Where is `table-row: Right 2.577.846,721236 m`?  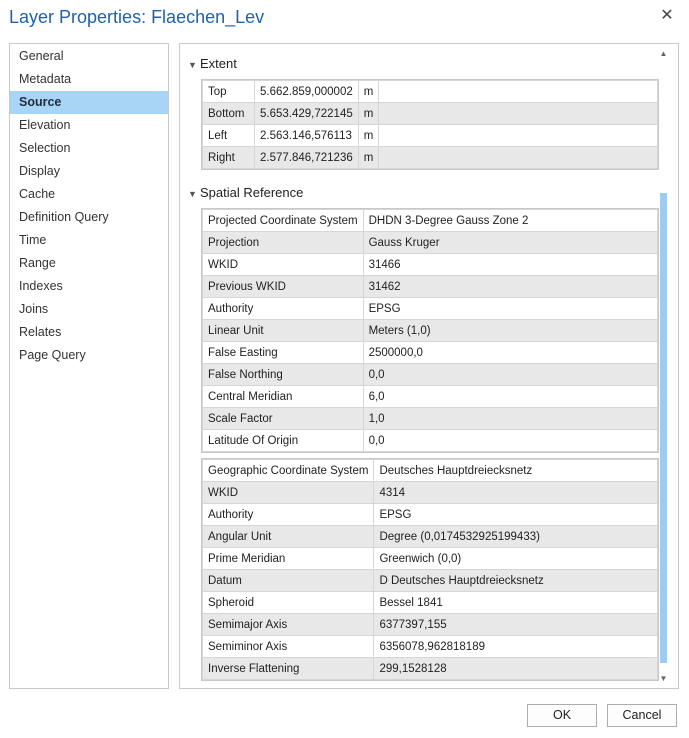 table-row: Right 2.577.846,721236 m is located at coordinates (430, 157).